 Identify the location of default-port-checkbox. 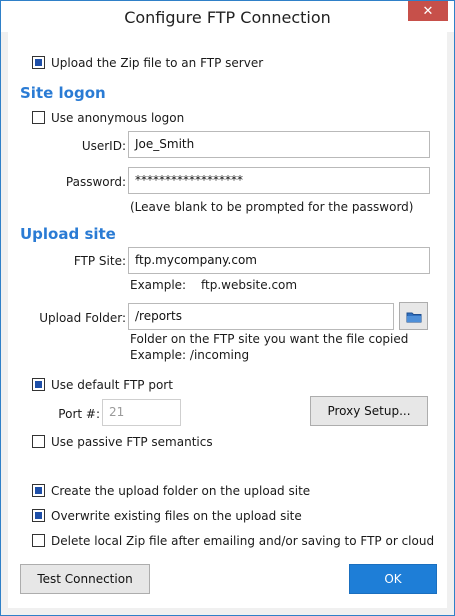
(38, 384).